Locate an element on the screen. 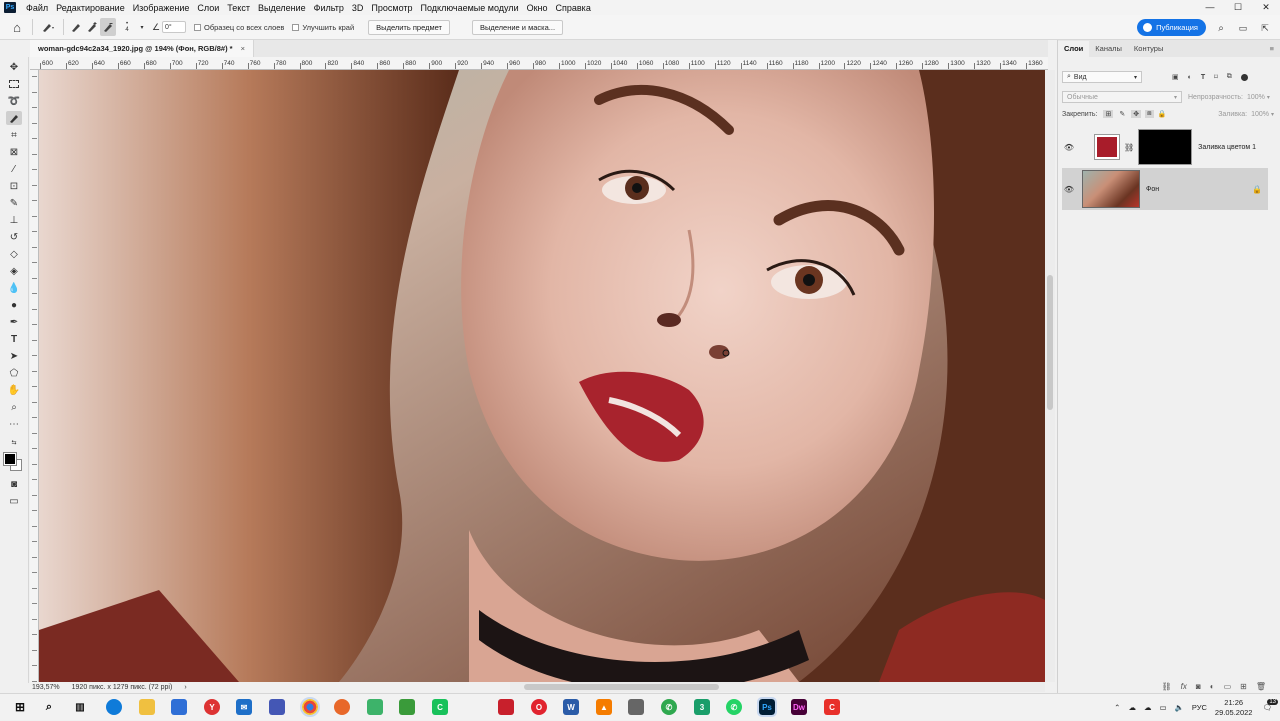 This screenshot has height=721, width=1280. vertical-scroll-thumb is located at coordinates (1050, 342).